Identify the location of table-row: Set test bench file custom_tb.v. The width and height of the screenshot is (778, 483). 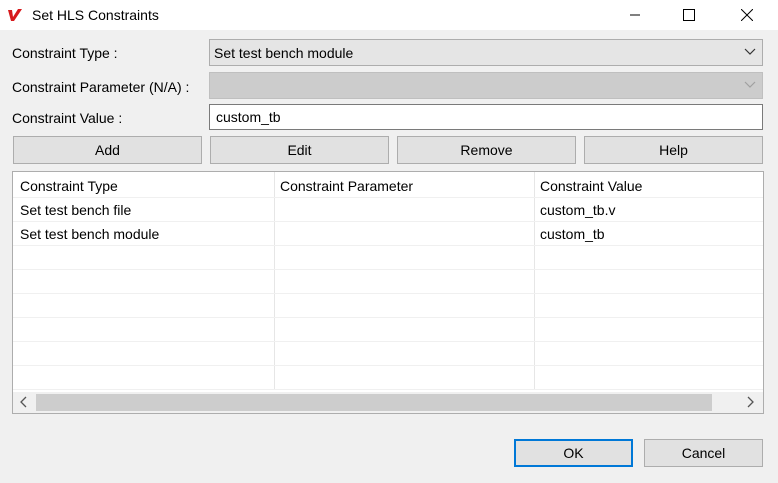
(388, 210).